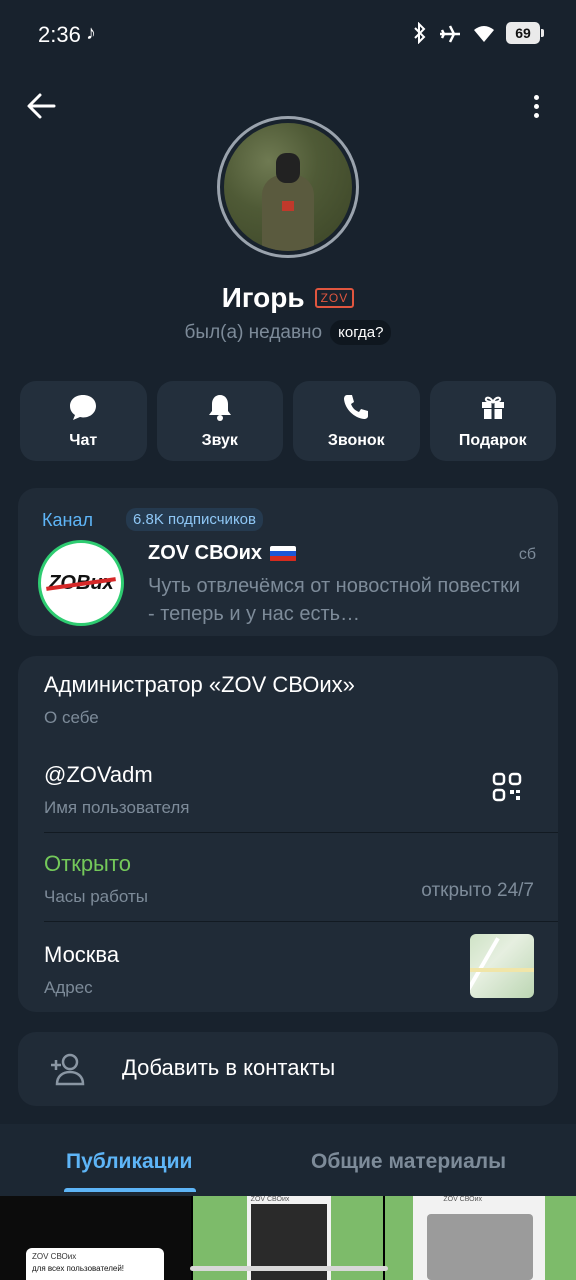  I want to click on profile-name-row: Игорь ZOV, so click(288, 298).